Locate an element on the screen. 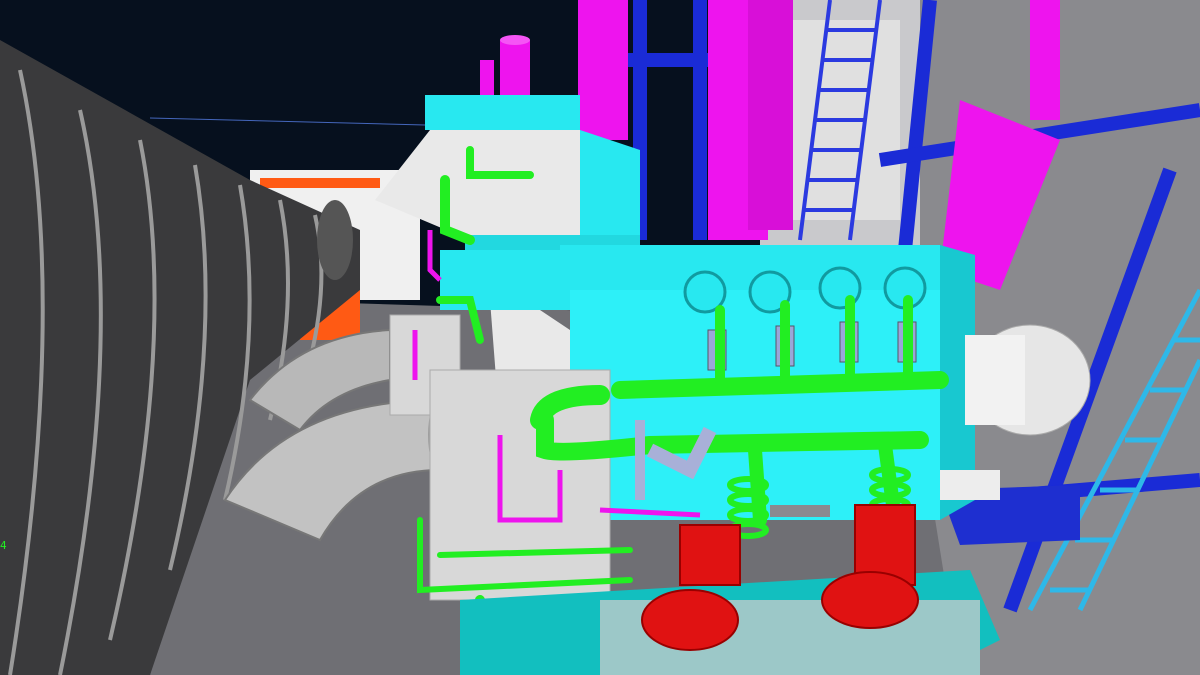 This screenshot has height=675, width=1200. edge-marker: 4 is located at coordinates (3, 545).